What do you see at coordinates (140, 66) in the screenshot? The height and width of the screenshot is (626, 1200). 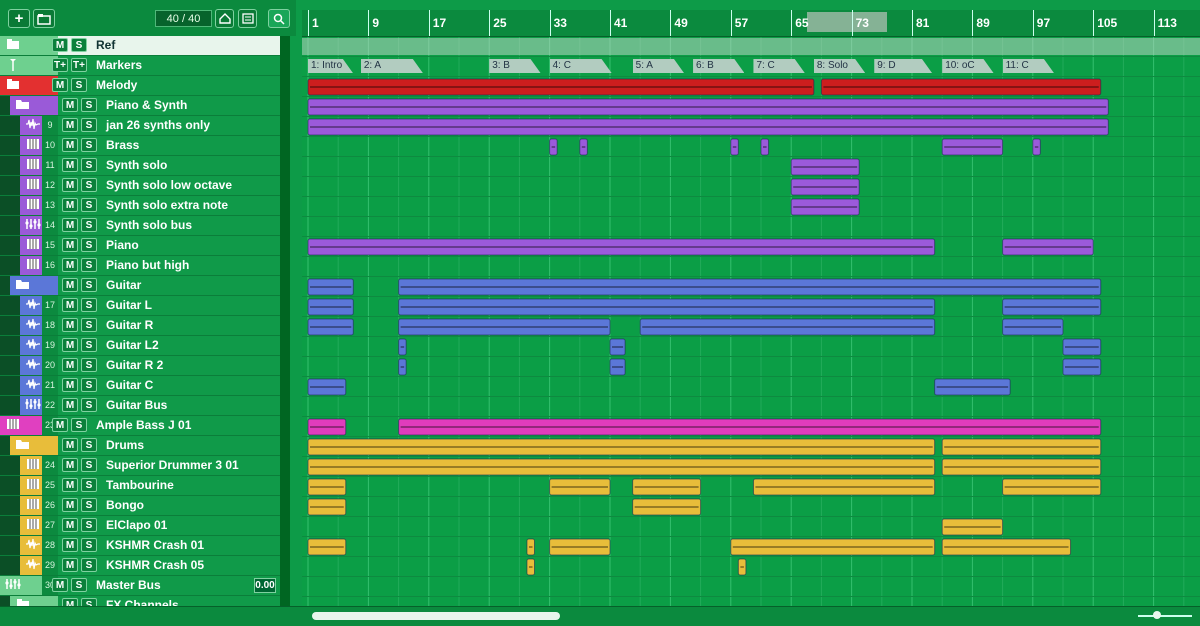 I see `track-row: T+ T+ Markers` at bounding box center [140, 66].